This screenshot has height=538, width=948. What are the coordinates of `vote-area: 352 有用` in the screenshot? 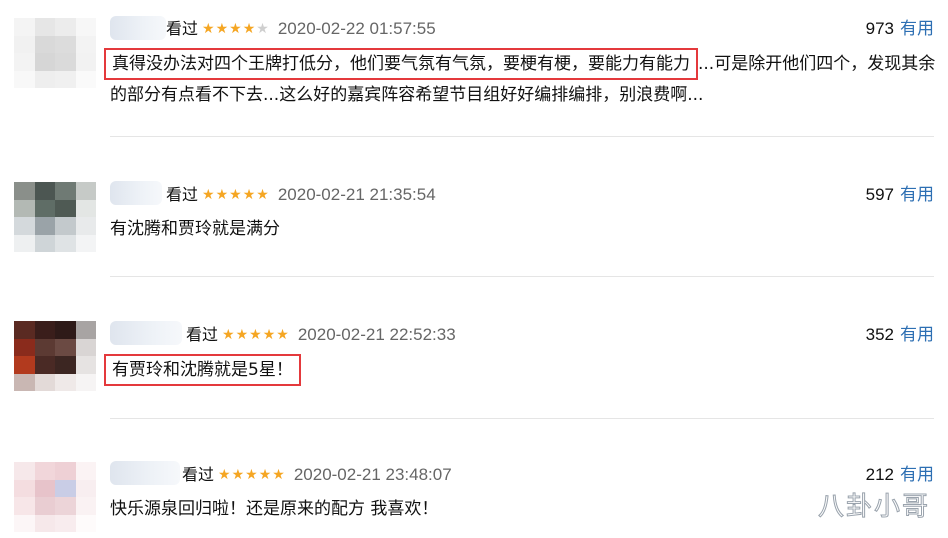 It's located at (900, 335).